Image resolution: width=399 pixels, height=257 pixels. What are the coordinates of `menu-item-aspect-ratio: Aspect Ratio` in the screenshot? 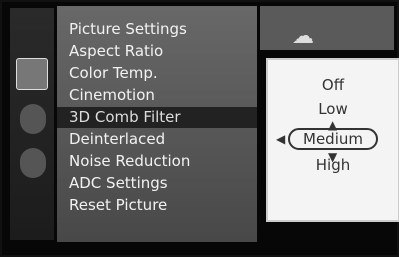 It's located at (157, 51).